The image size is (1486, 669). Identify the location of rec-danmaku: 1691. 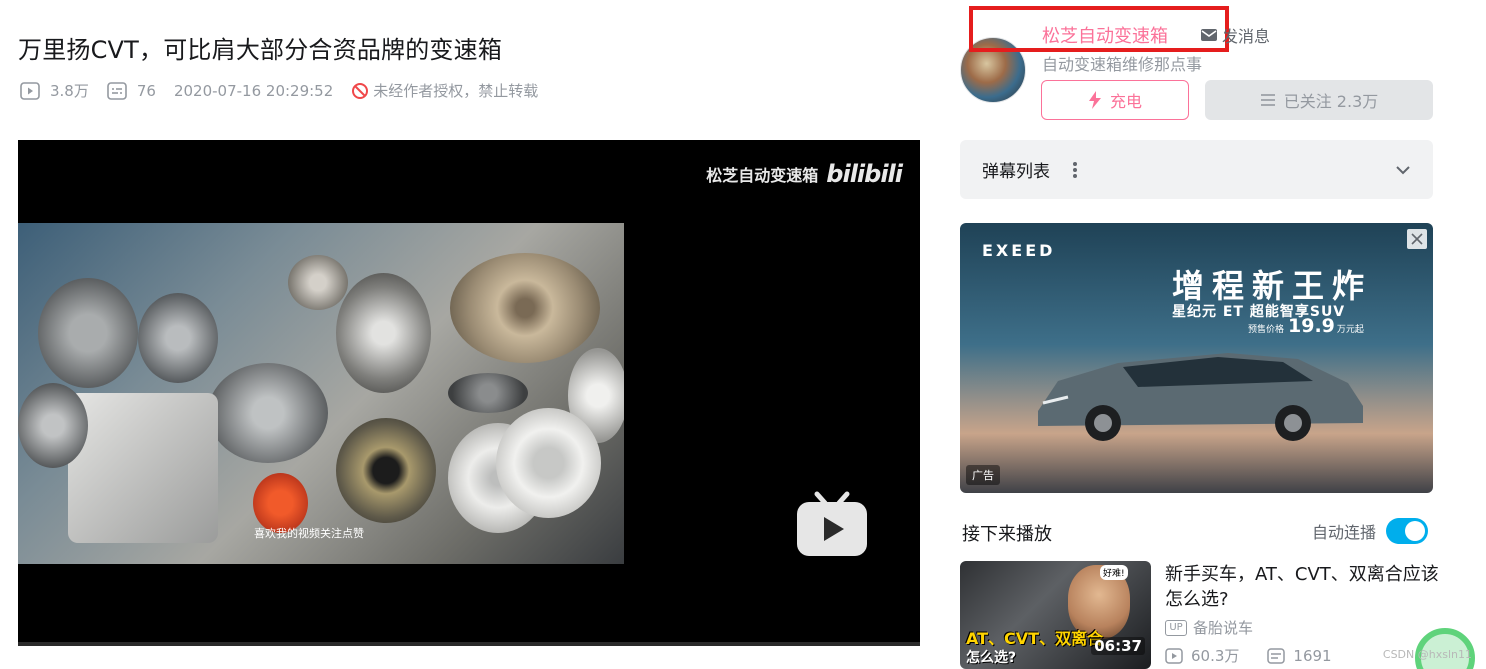
(1306, 656).